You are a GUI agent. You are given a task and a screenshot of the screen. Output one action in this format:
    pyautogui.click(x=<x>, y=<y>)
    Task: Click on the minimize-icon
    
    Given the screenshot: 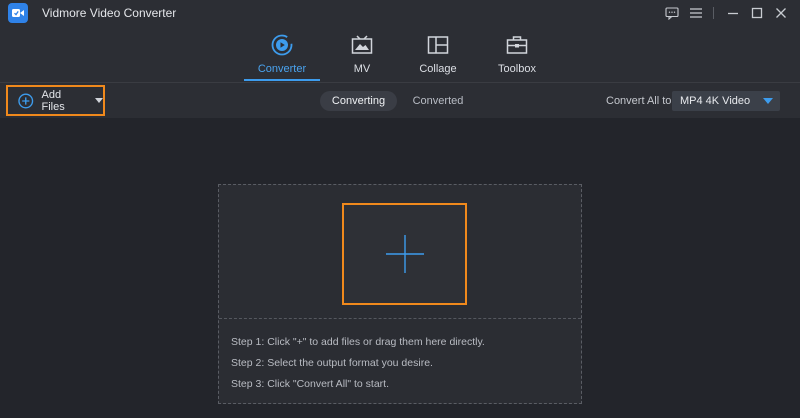 What is the action you would take?
    pyautogui.click(x=733, y=13)
    